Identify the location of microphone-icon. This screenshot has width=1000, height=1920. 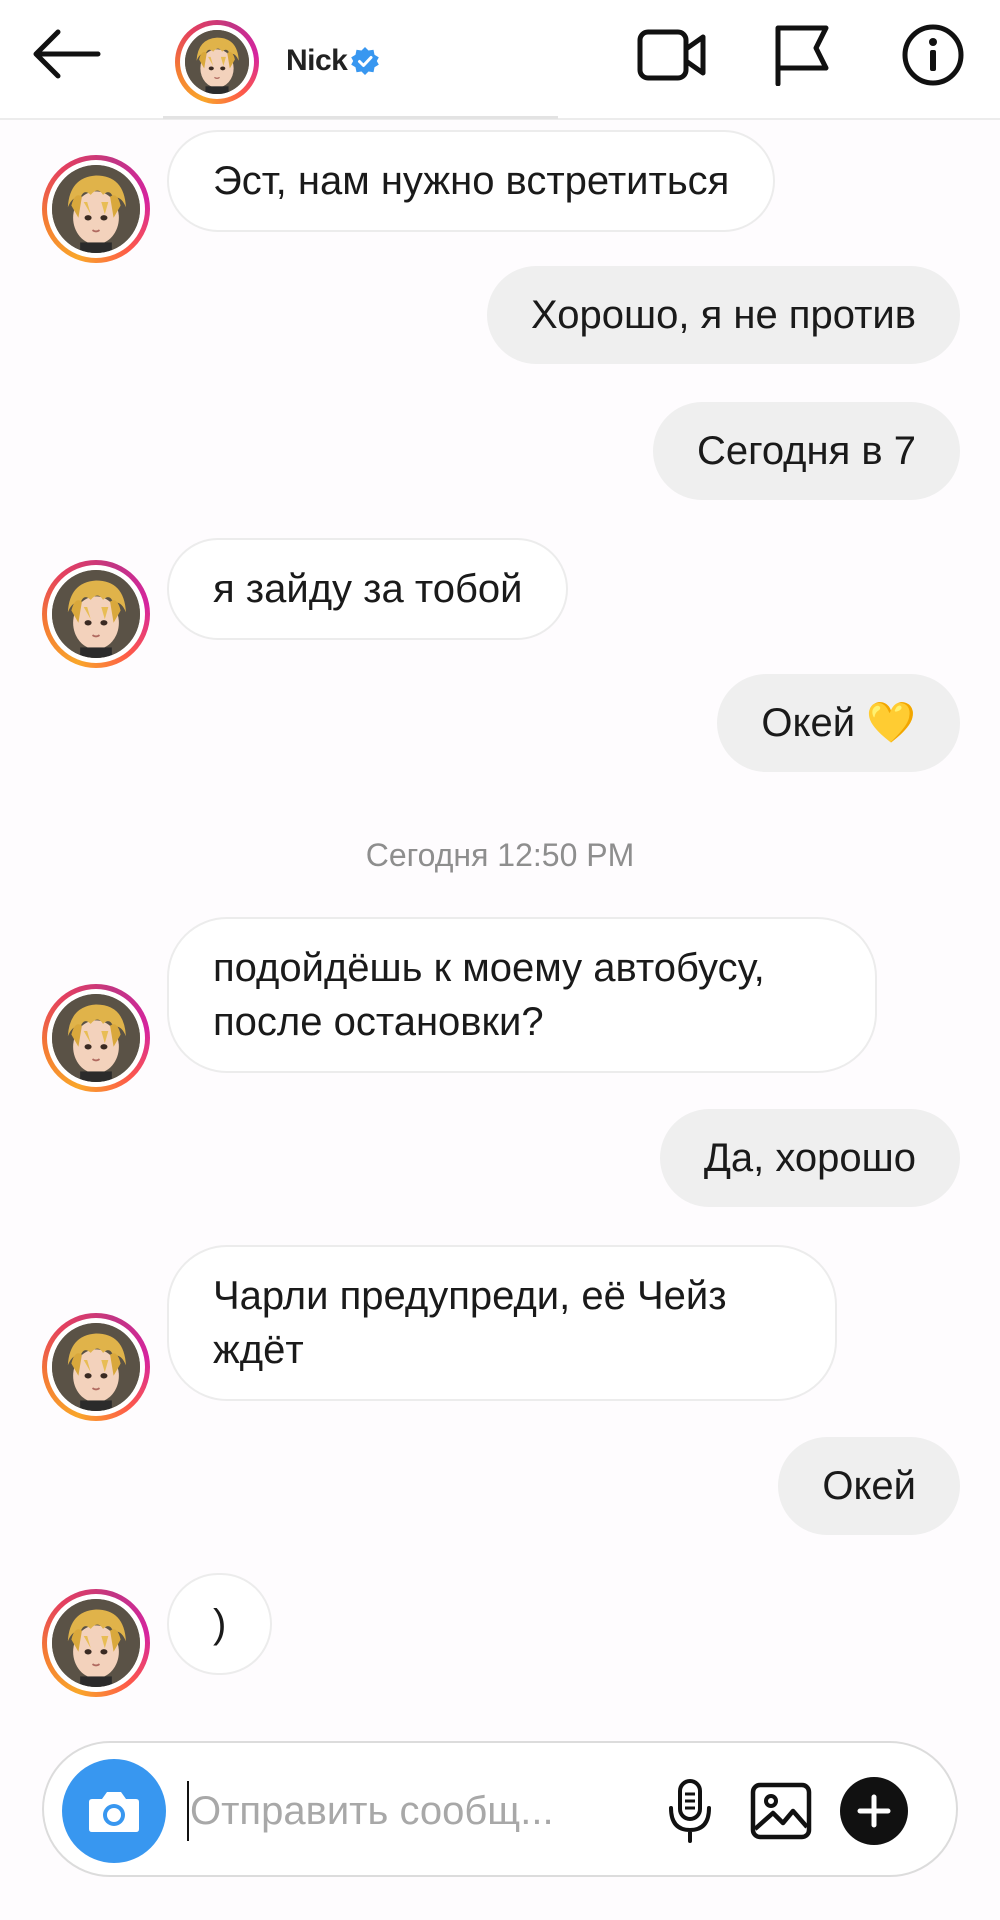
(690, 1811).